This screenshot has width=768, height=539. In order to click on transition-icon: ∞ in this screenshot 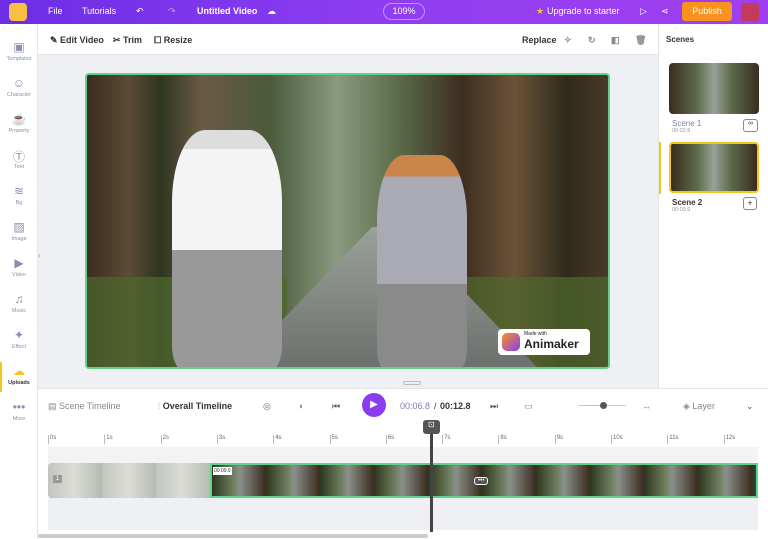, I will do `click(750, 125)`.